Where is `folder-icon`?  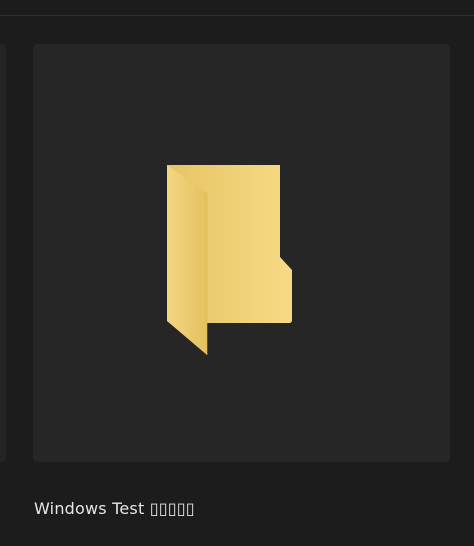 folder-icon is located at coordinates (229, 260).